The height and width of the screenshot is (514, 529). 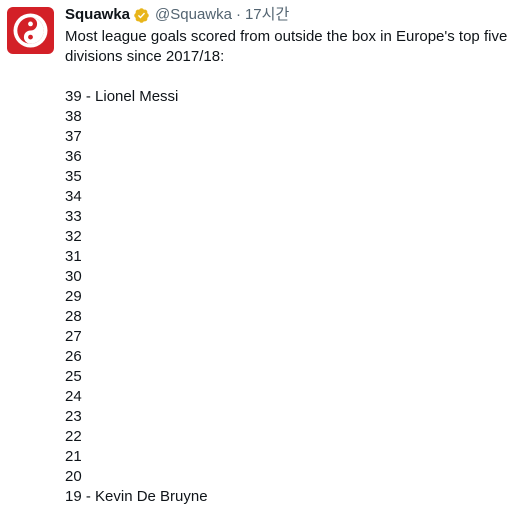 I want to click on list-item: 36, so click(x=73, y=156).